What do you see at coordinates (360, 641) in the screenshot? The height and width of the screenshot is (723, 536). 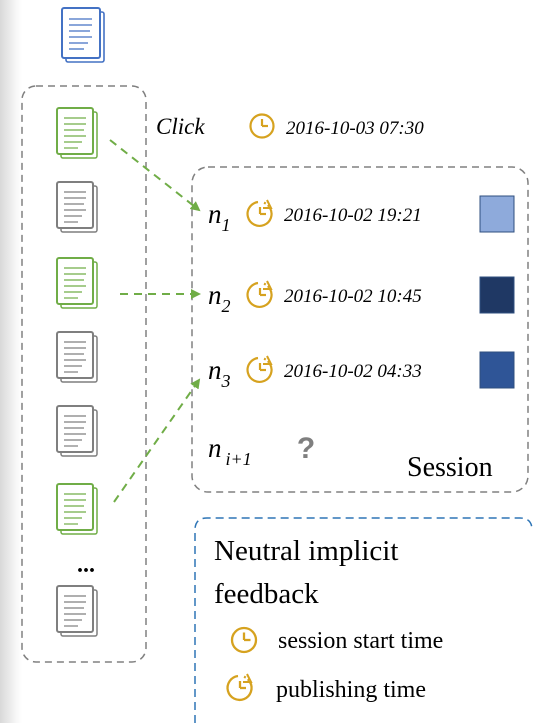 I see `legend-label-session-start: session start time` at bounding box center [360, 641].